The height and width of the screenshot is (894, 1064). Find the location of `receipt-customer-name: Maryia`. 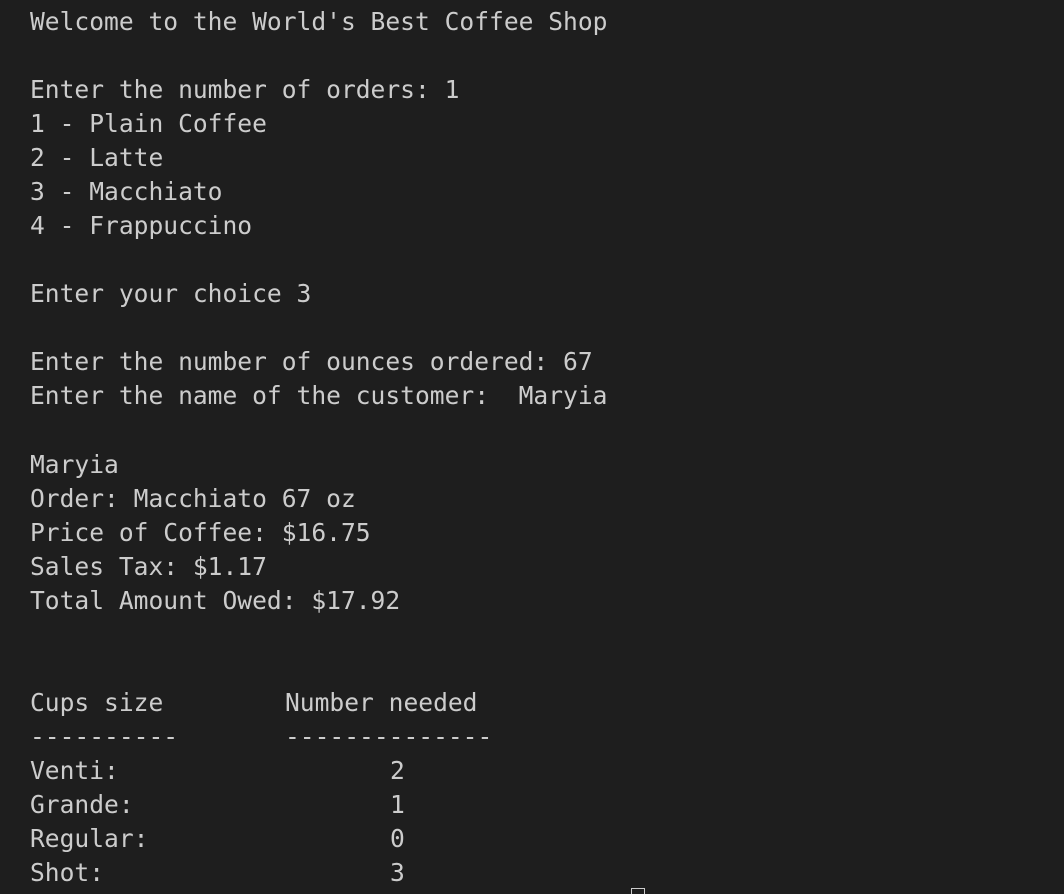

receipt-customer-name: Maryia is located at coordinates (74, 464).